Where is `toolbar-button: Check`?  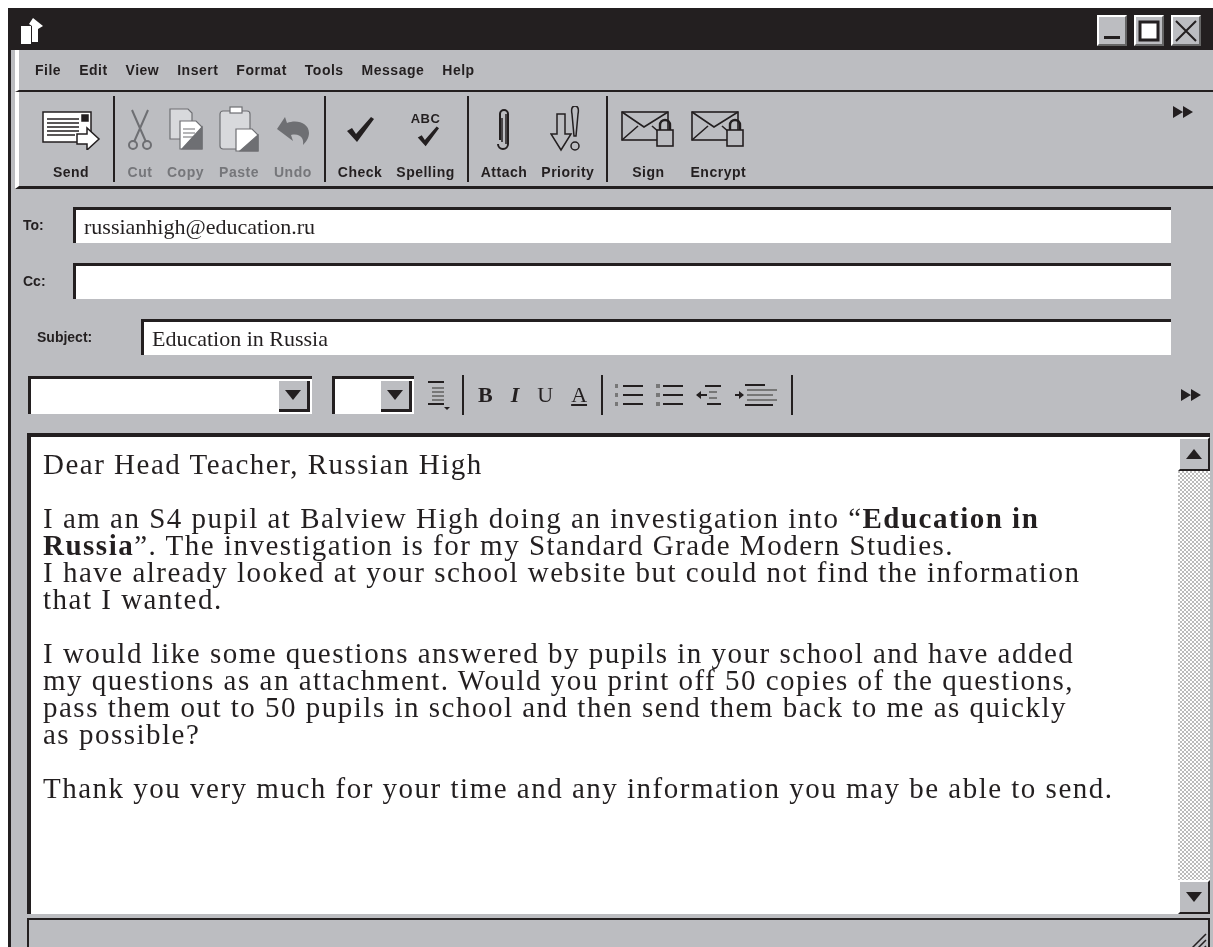 toolbar-button: Check is located at coordinates (360, 139).